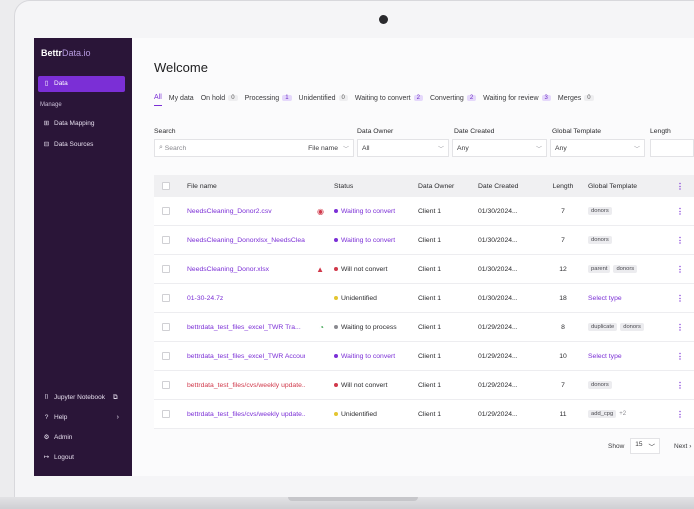 The image size is (694, 509). Describe the element at coordinates (576, 100) in the screenshot. I see `tab-merges: Merges 0` at that location.